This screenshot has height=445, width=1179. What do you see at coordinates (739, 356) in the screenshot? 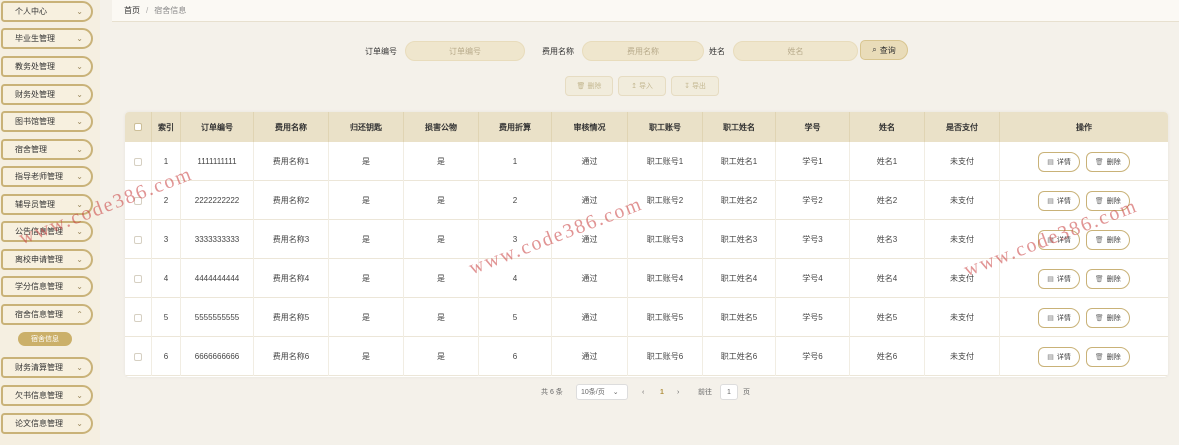
I see `cell-staff-name: 职工姓名6` at bounding box center [739, 356].